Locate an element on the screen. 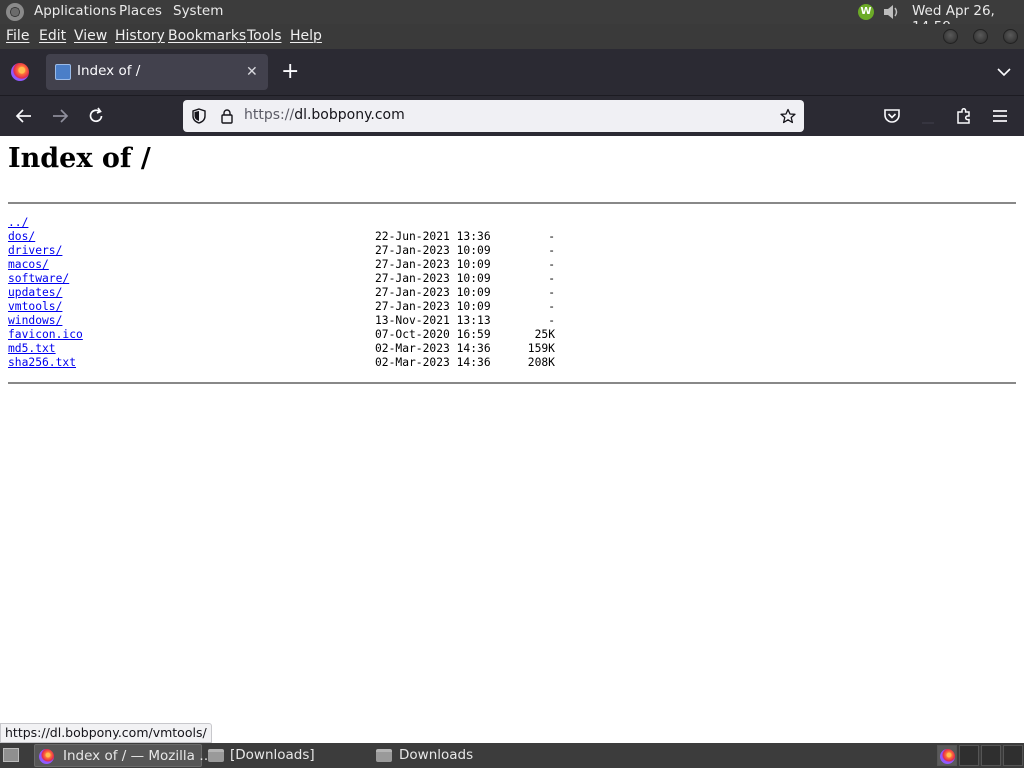 The width and height of the screenshot is (1024, 768). entry-size: 208K is located at coordinates (541, 362).